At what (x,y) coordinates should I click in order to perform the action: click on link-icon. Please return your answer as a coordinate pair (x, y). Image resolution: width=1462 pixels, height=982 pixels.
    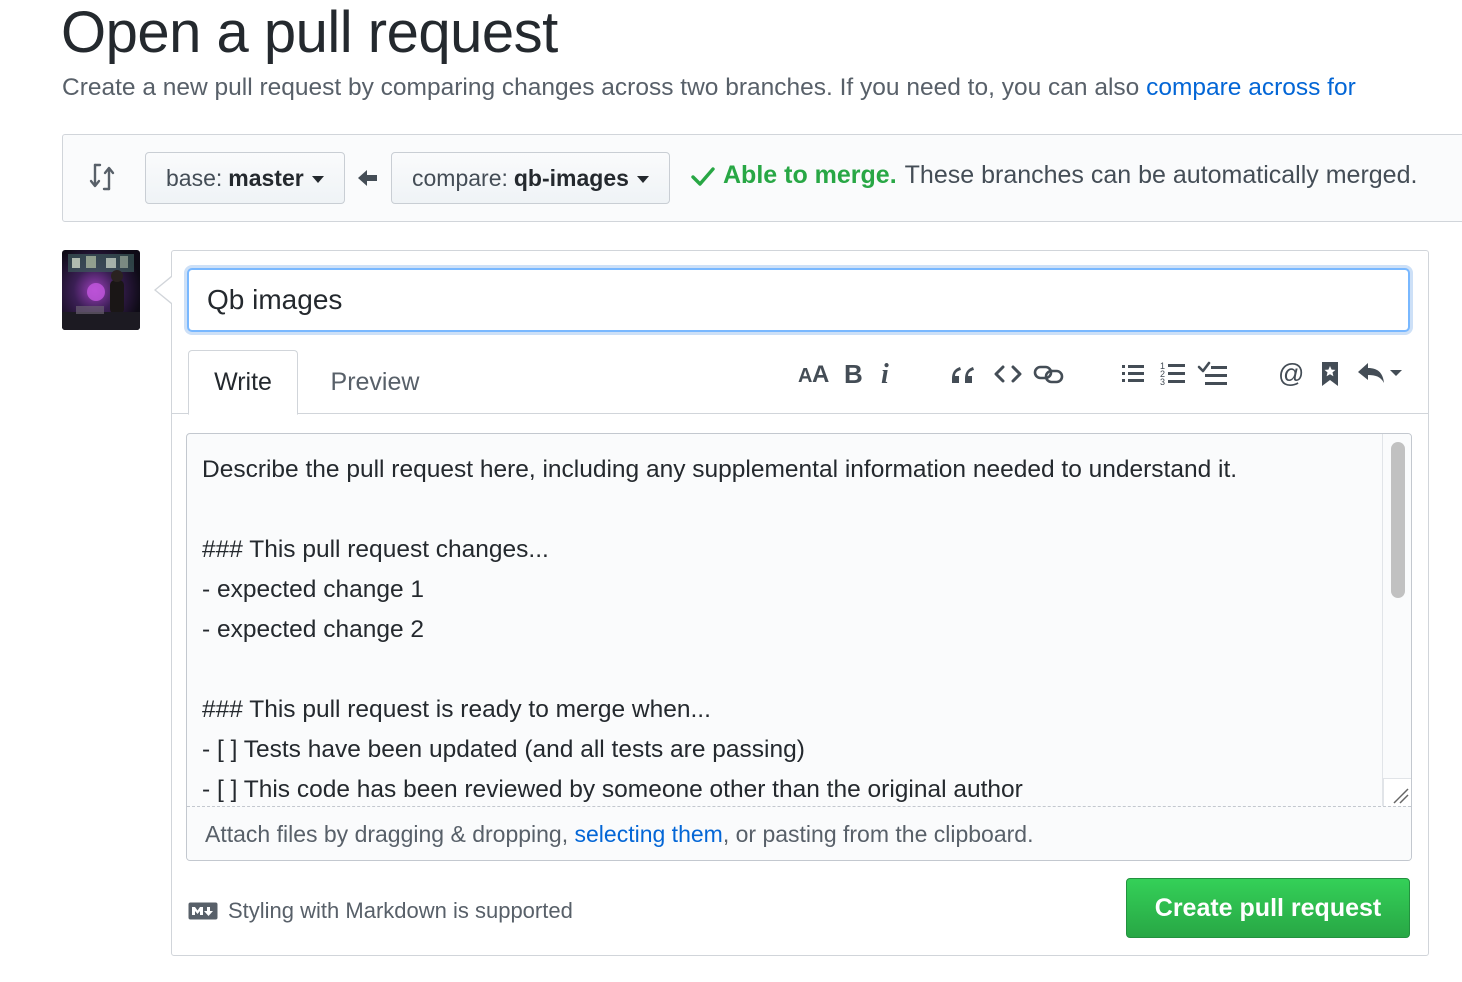
    Looking at the image, I should click on (1049, 374).